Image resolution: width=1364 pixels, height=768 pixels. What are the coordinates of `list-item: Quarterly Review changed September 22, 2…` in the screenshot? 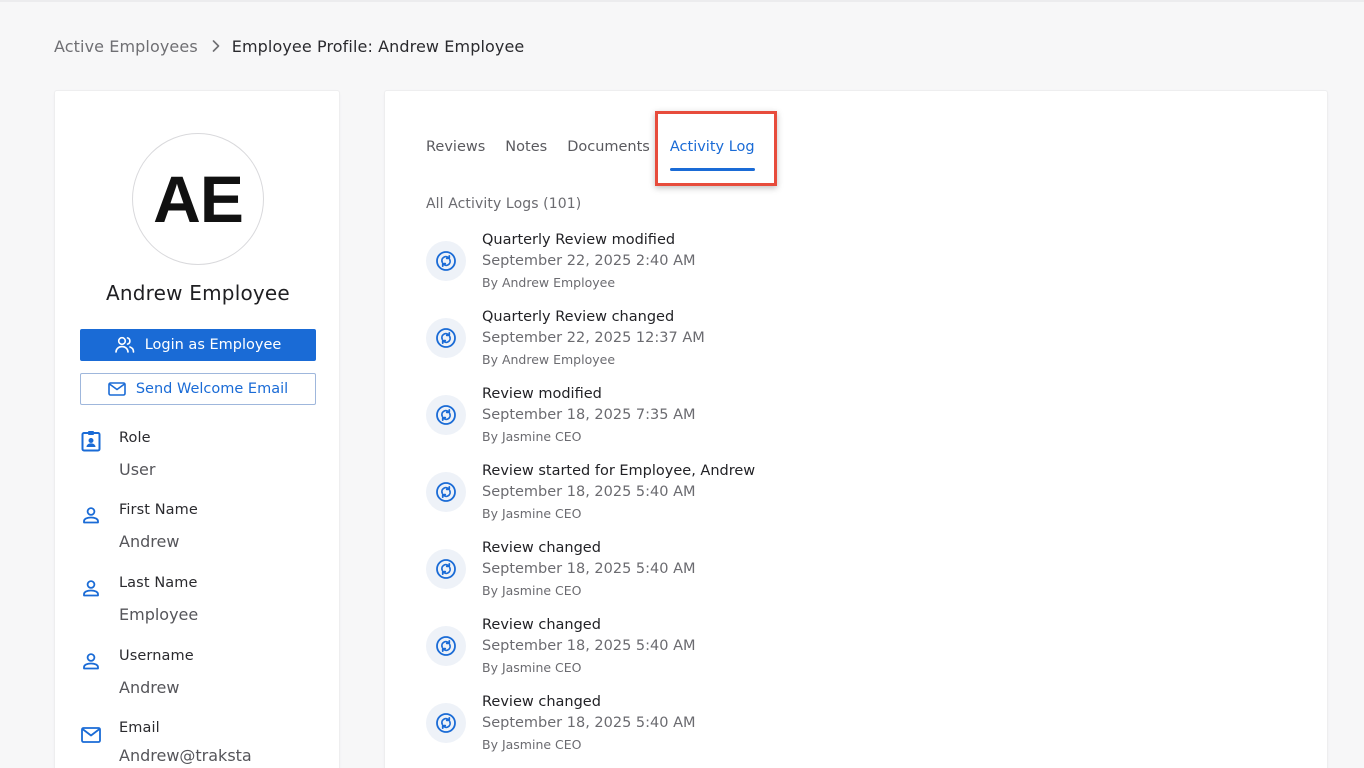 It's located at (826, 346).